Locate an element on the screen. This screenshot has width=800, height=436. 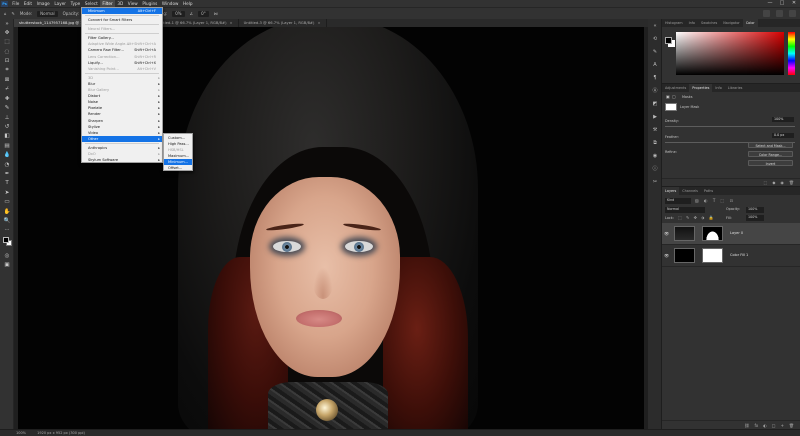
delete-layer-icon: 🗑 is located at coordinates (791, 425).